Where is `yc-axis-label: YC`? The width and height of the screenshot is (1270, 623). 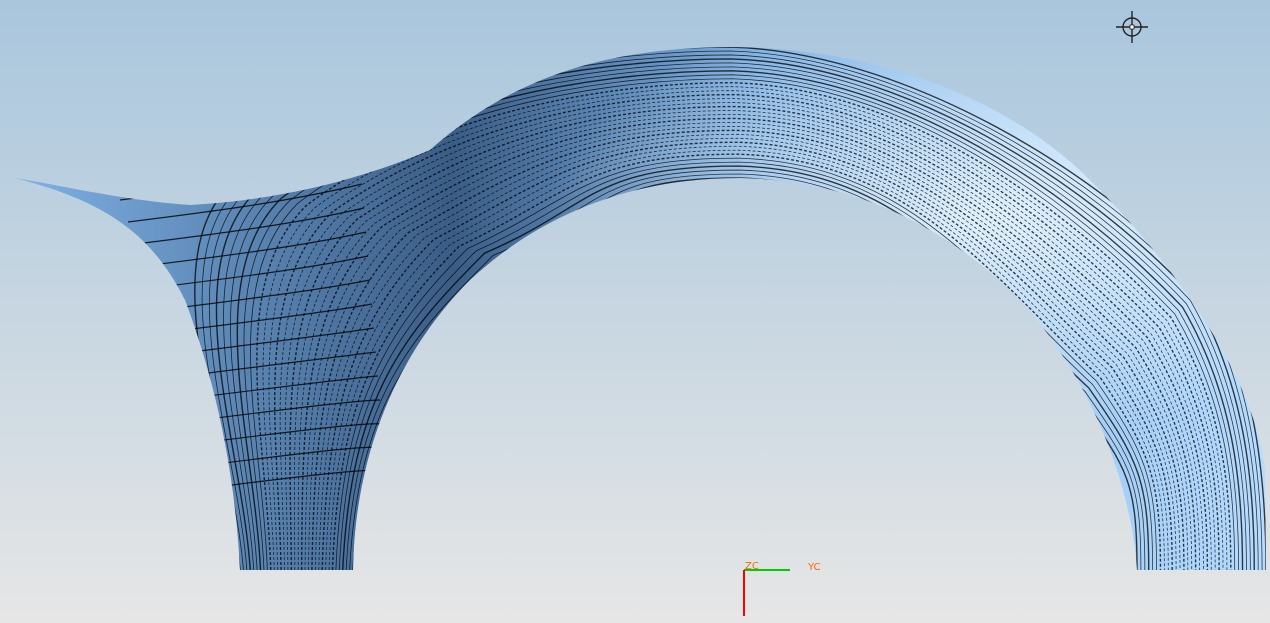 yc-axis-label: YC is located at coordinates (814, 567).